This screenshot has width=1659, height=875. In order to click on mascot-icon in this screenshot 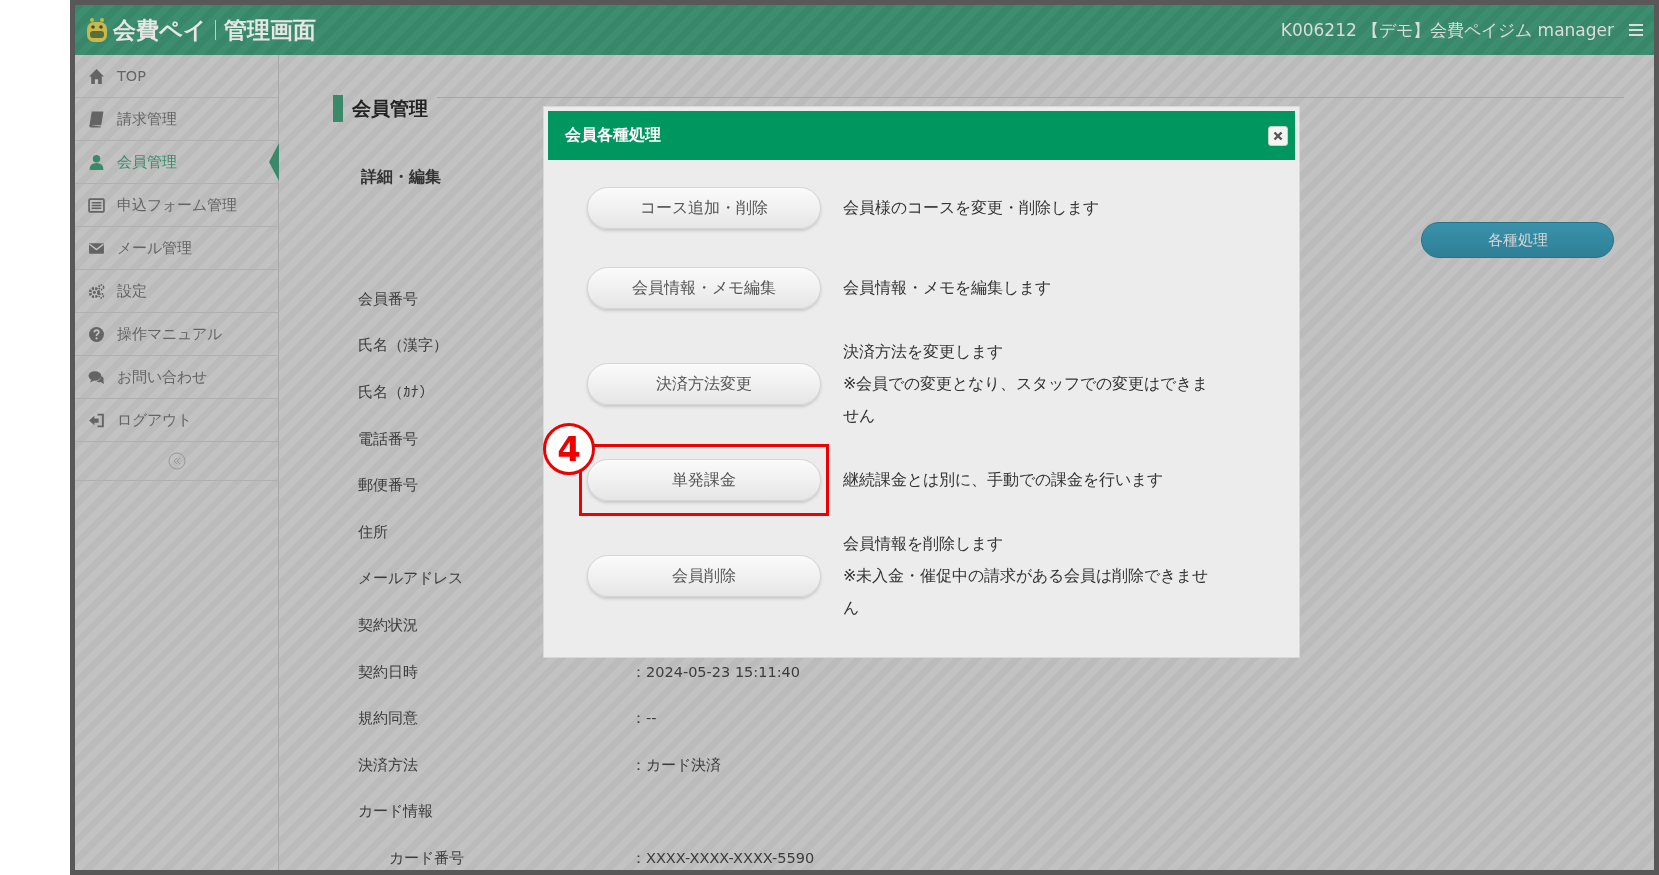, I will do `click(97, 30)`.